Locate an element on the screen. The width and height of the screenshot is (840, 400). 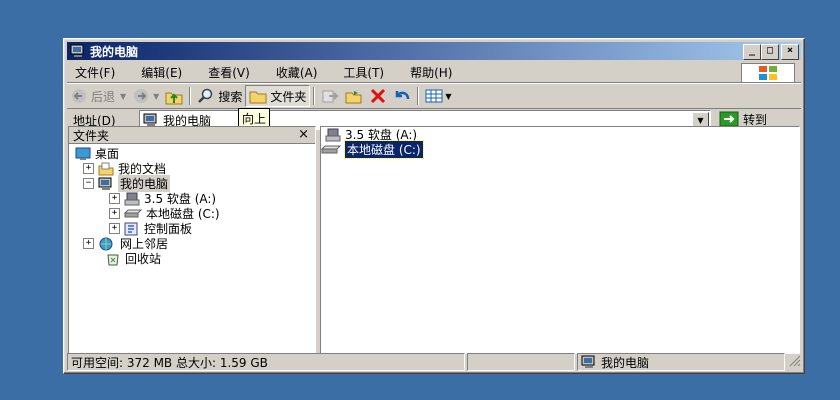
resize-grip-icon is located at coordinates (794, 361).